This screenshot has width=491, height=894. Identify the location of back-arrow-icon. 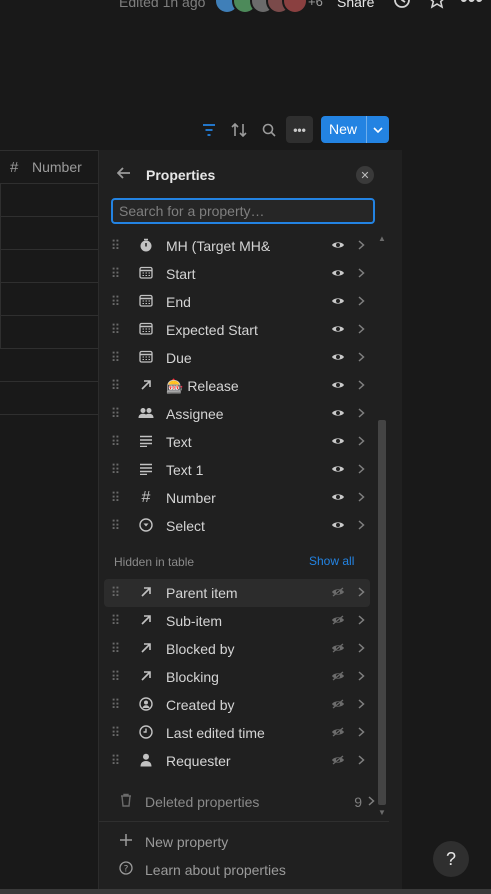
(123, 175).